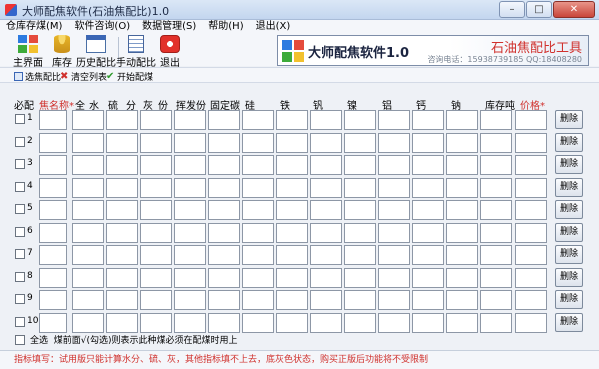  I want to click on close-button: ✕, so click(574, 9).